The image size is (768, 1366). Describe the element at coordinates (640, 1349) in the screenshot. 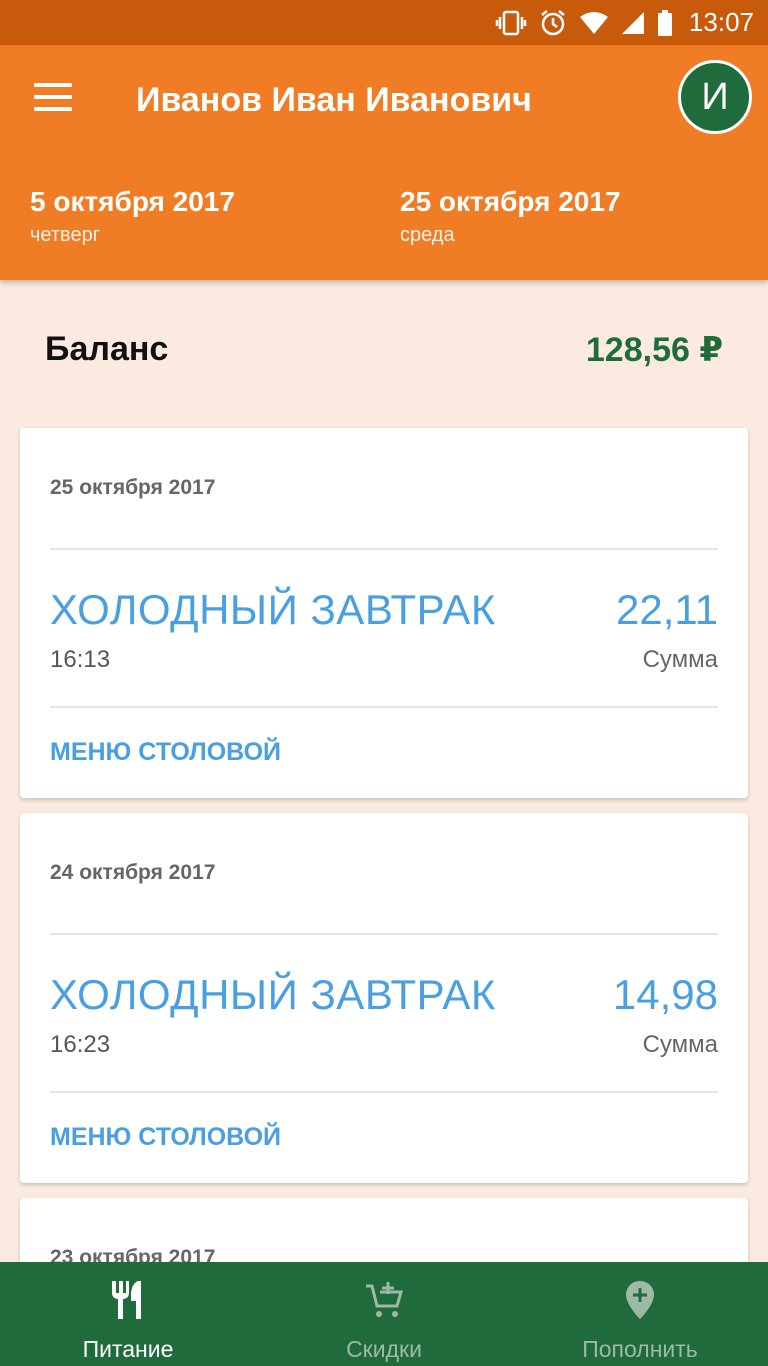

I see `nav-label: Пополнить` at that location.